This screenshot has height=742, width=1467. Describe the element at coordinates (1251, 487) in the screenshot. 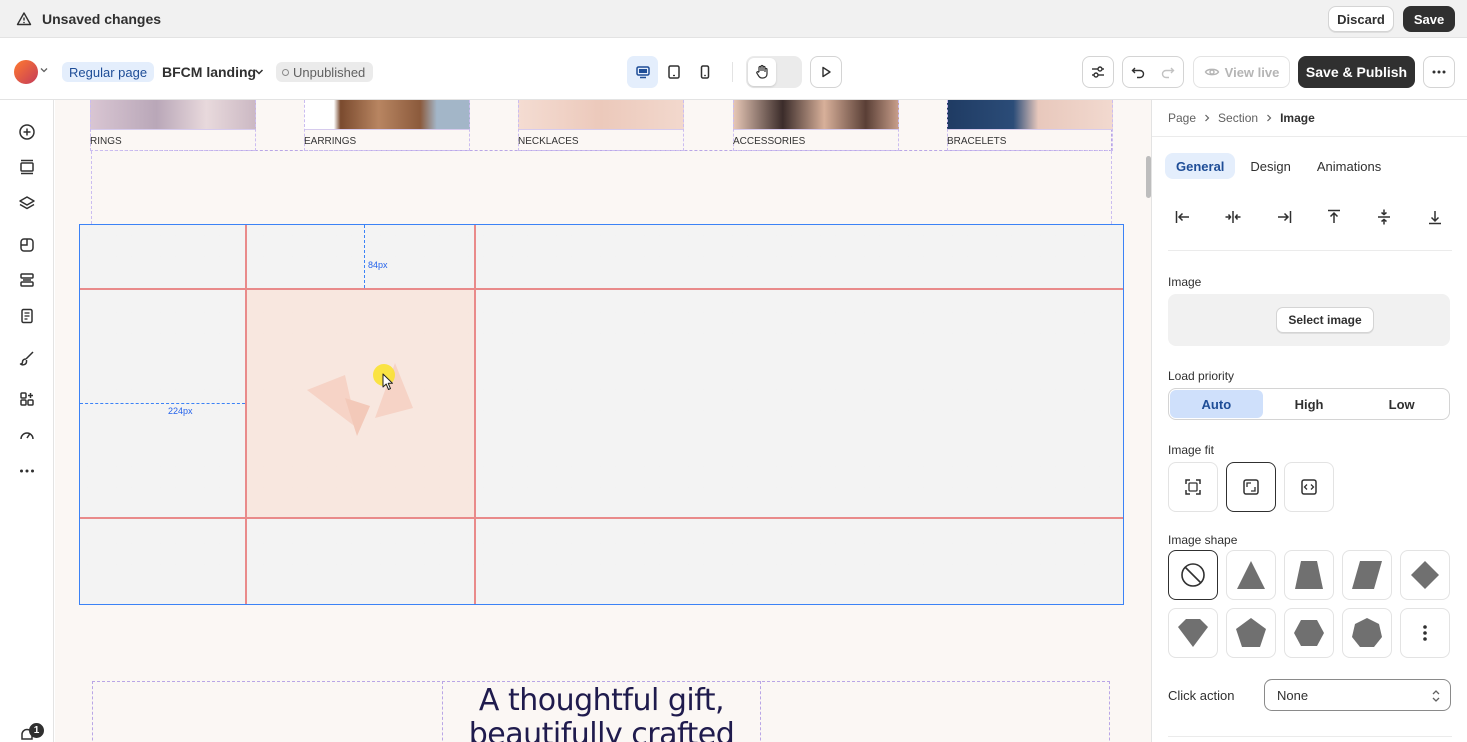

I see `image-fit-contain-button` at that location.